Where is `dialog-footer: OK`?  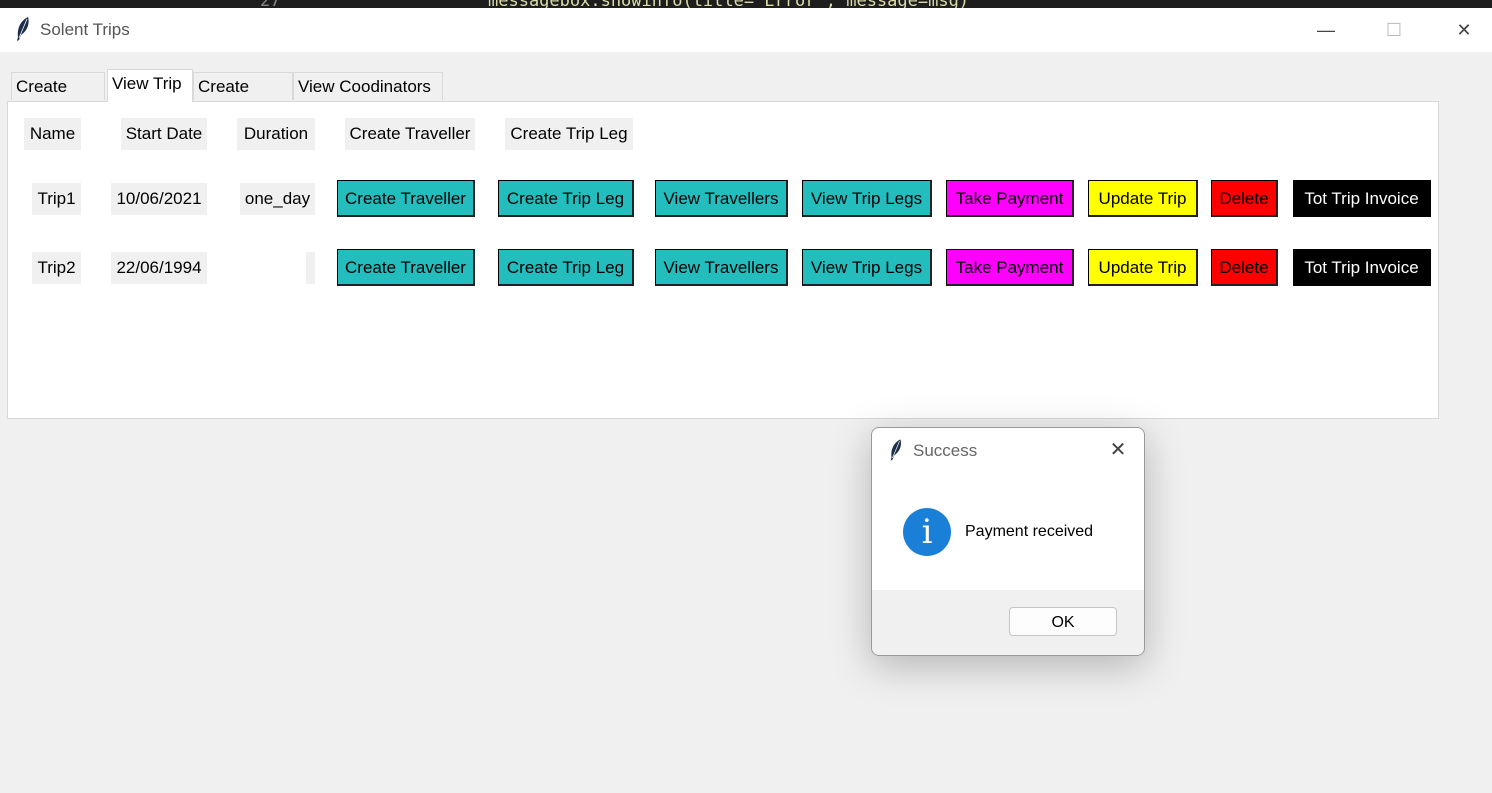
dialog-footer: OK is located at coordinates (1008, 622).